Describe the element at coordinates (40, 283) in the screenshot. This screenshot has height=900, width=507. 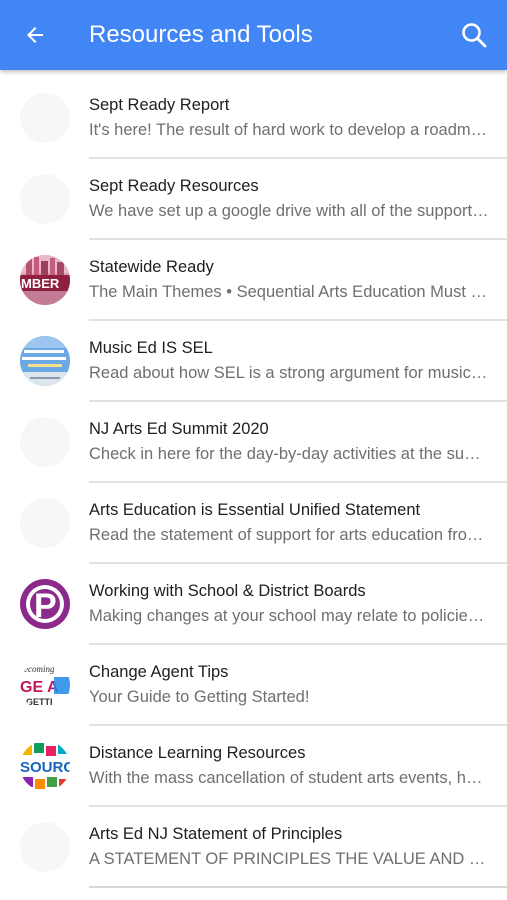
I see `avatar-text: MBER` at that location.